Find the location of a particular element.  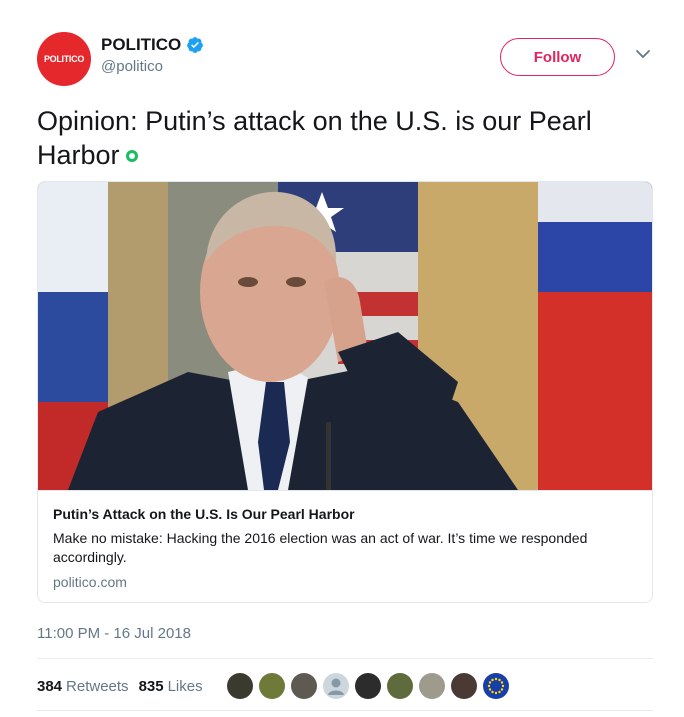

avatar: POLITICO is located at coordinates (64, 59).